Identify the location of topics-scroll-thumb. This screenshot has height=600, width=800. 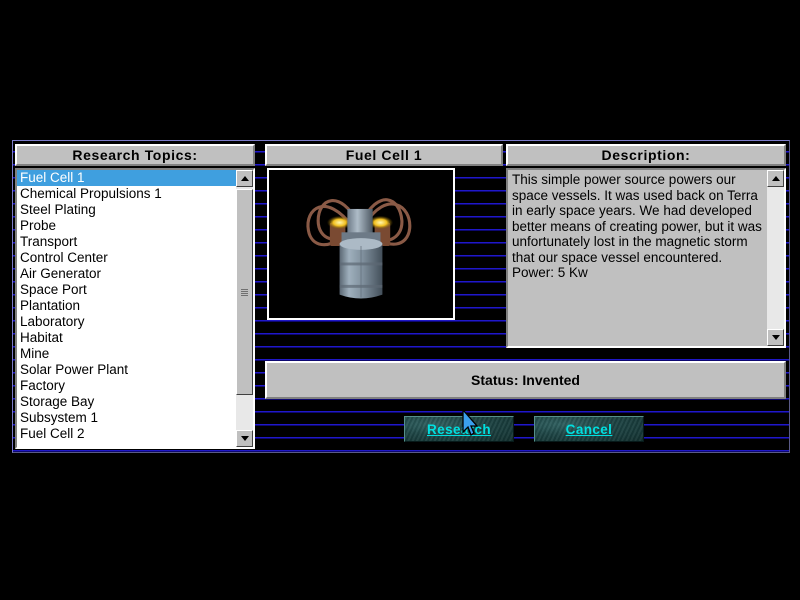
(244, 292).